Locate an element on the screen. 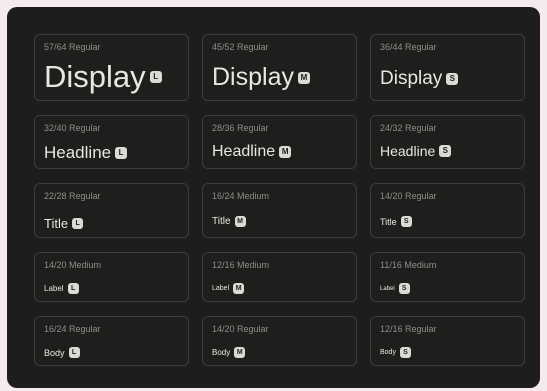  type-card-headline-large: 32/40 Regular Headline L is located at coordinates (111, 142).